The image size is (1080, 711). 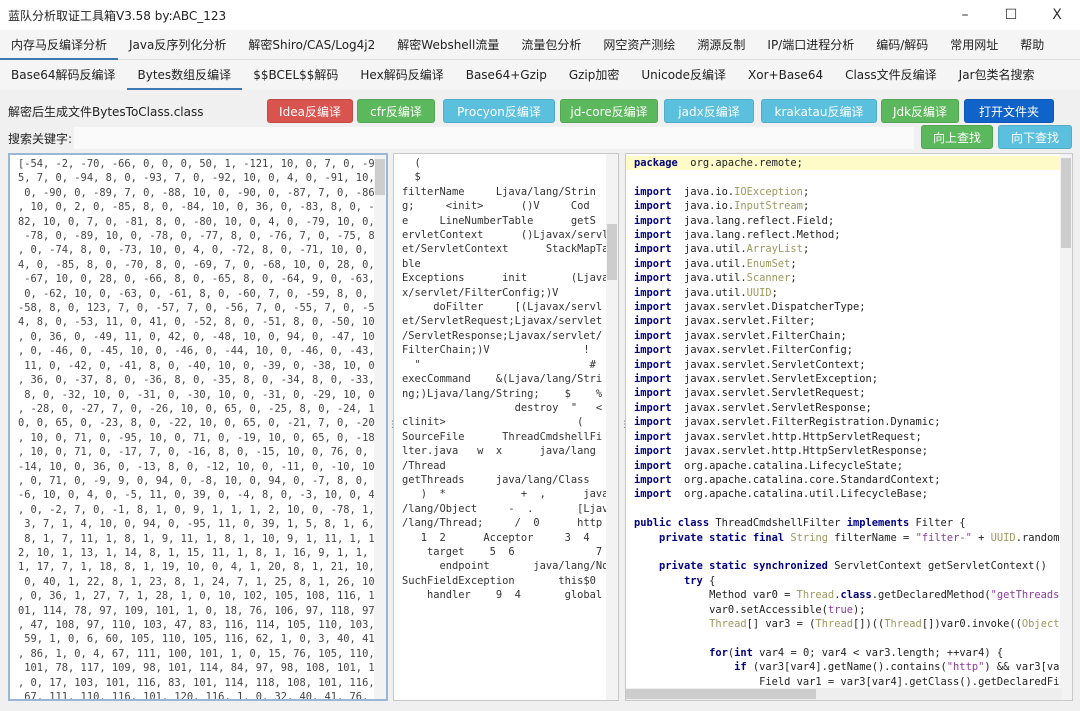 What do you see at coordinates (499, 111) in the screenshot?
I see `decompile-button-2: Procyon反编译` at bounding box center [499, 111].